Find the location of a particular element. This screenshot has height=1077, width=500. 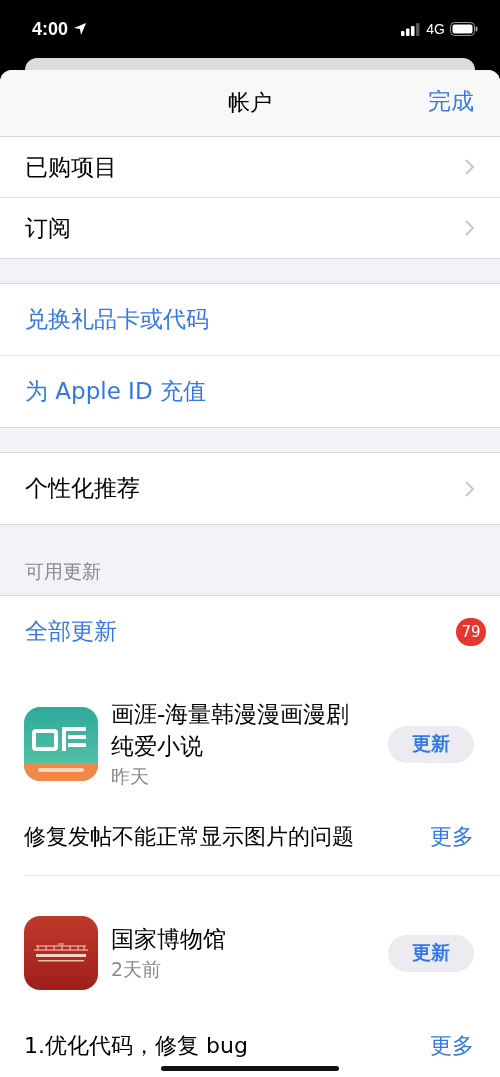

list-row: 兑换礼品卡或代码 is located at coordinates (250, 319).